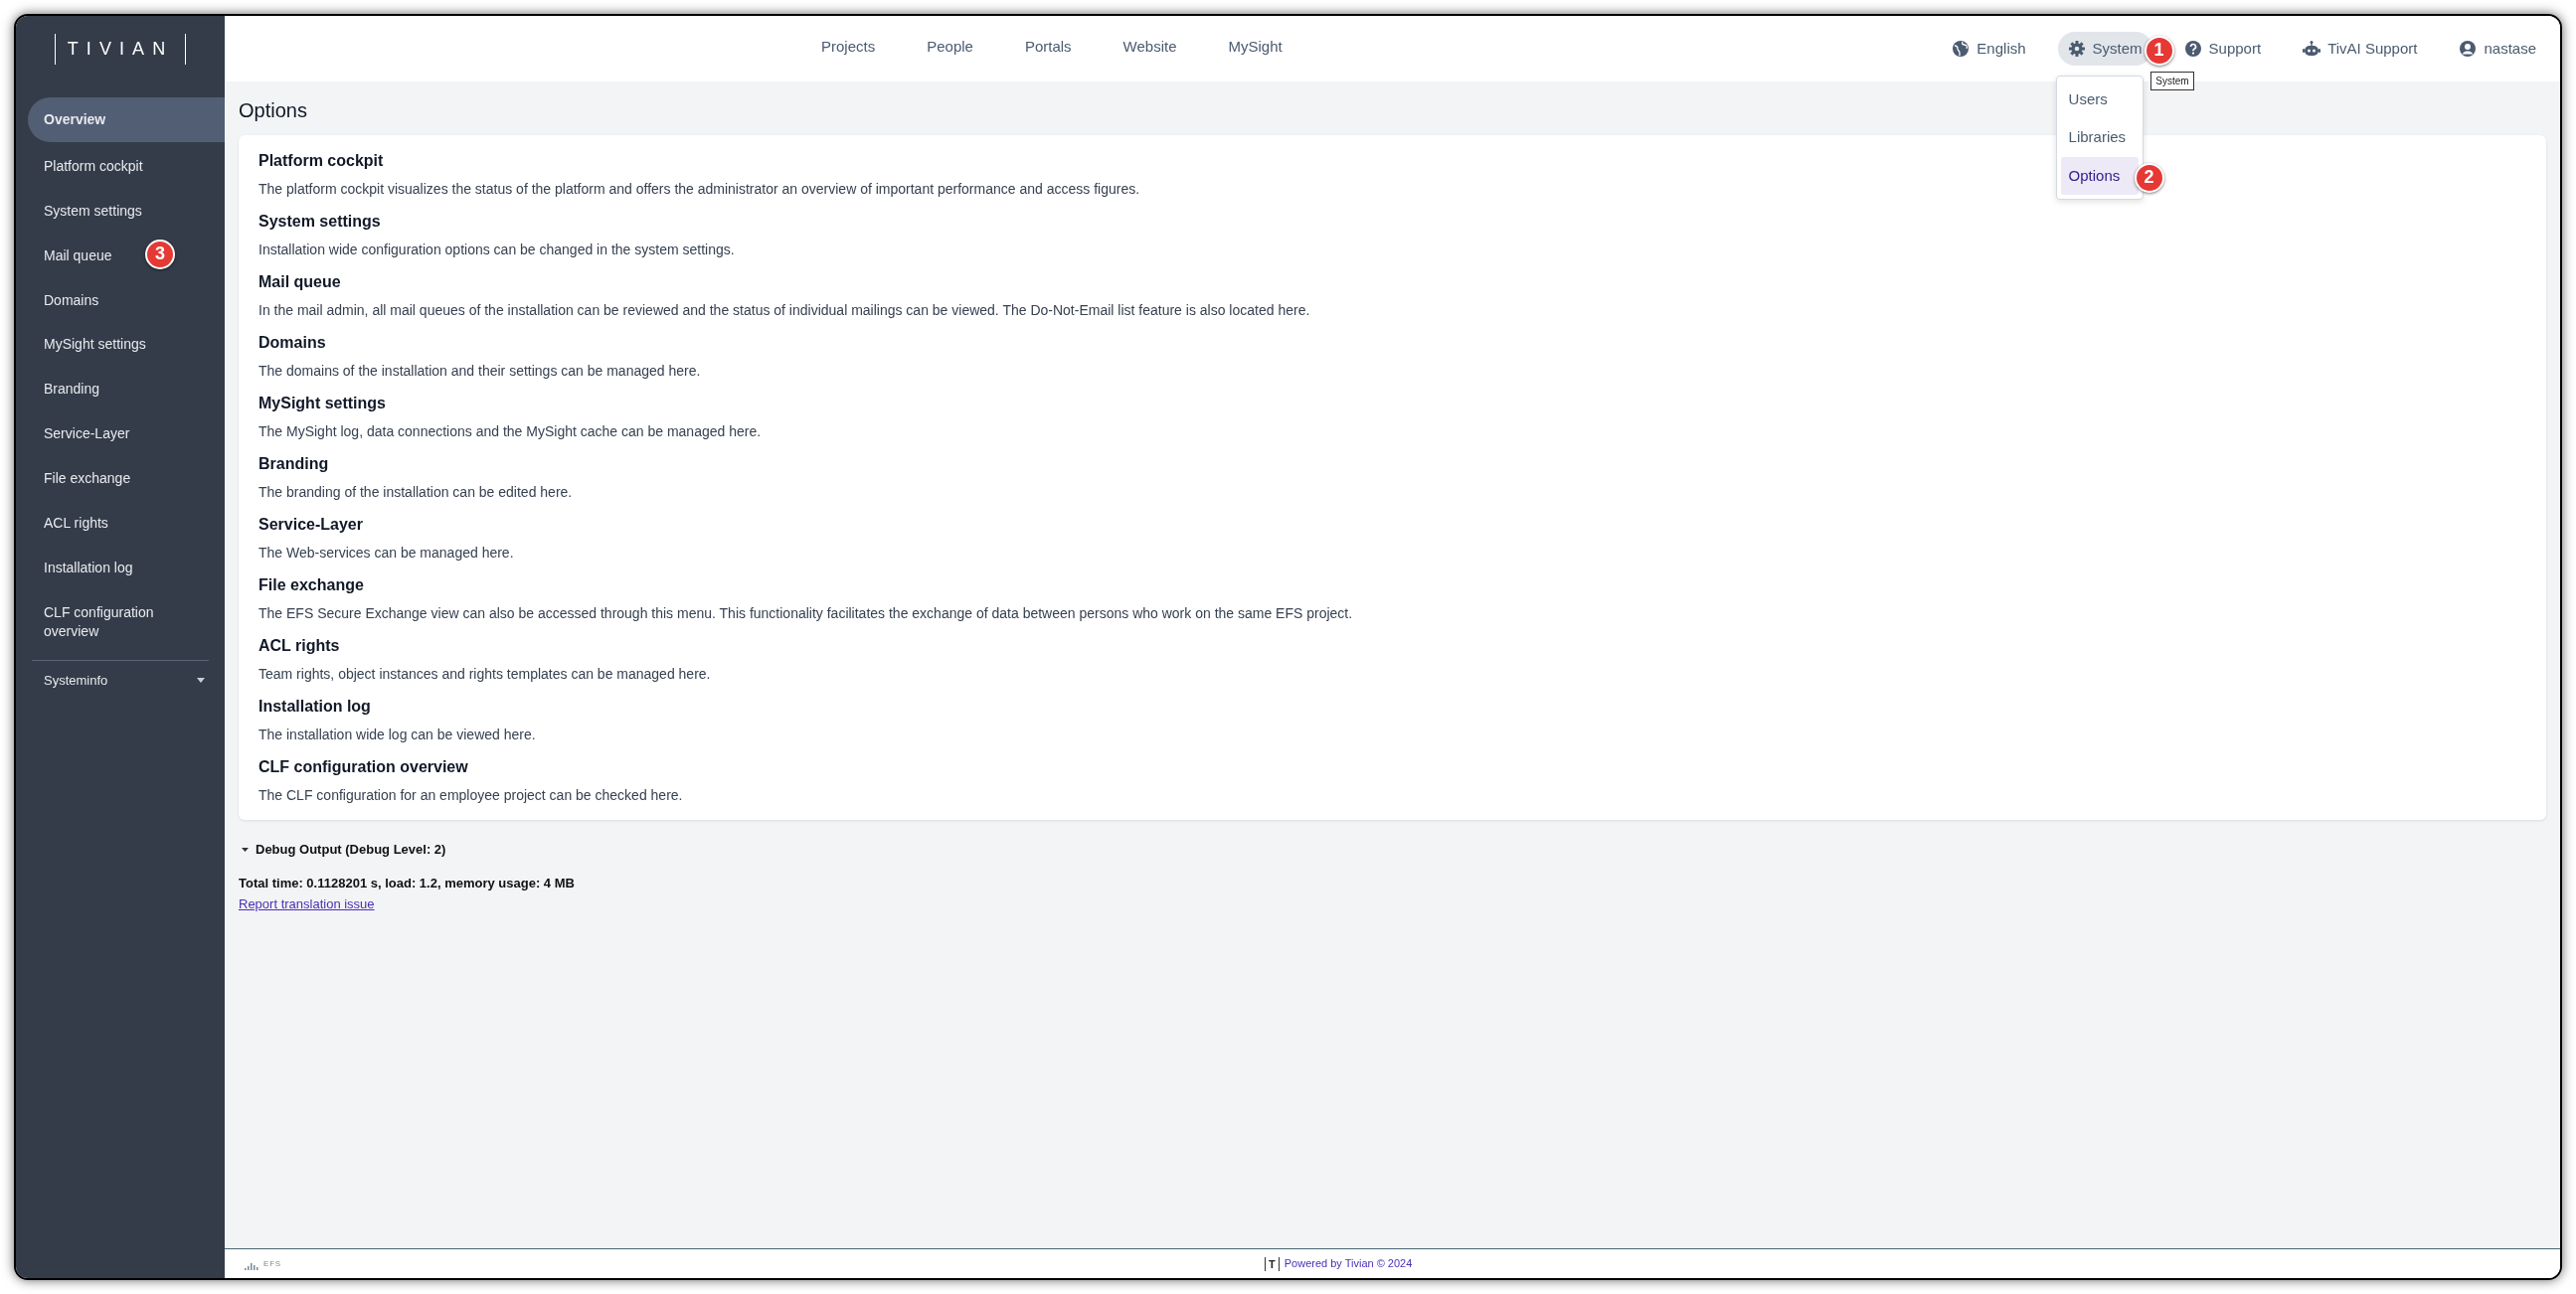 The height and width of the screenshot is (1294, 2576). What do you see at coordinates (252, 1265) in the screenshot?
I see `bars-icon` at bounding box center [252, 1265].